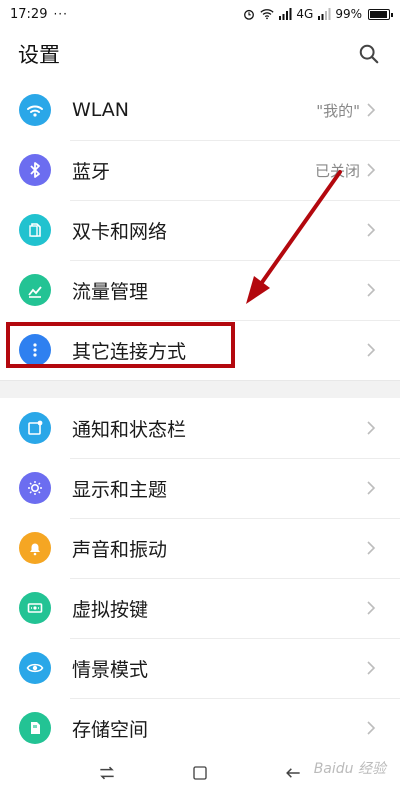 The width and height of the screenshot is (400, 800). Describe the element at coordinates (110, 669) in the screenshot. I see `settings-row-label: 情景模式` at that location.